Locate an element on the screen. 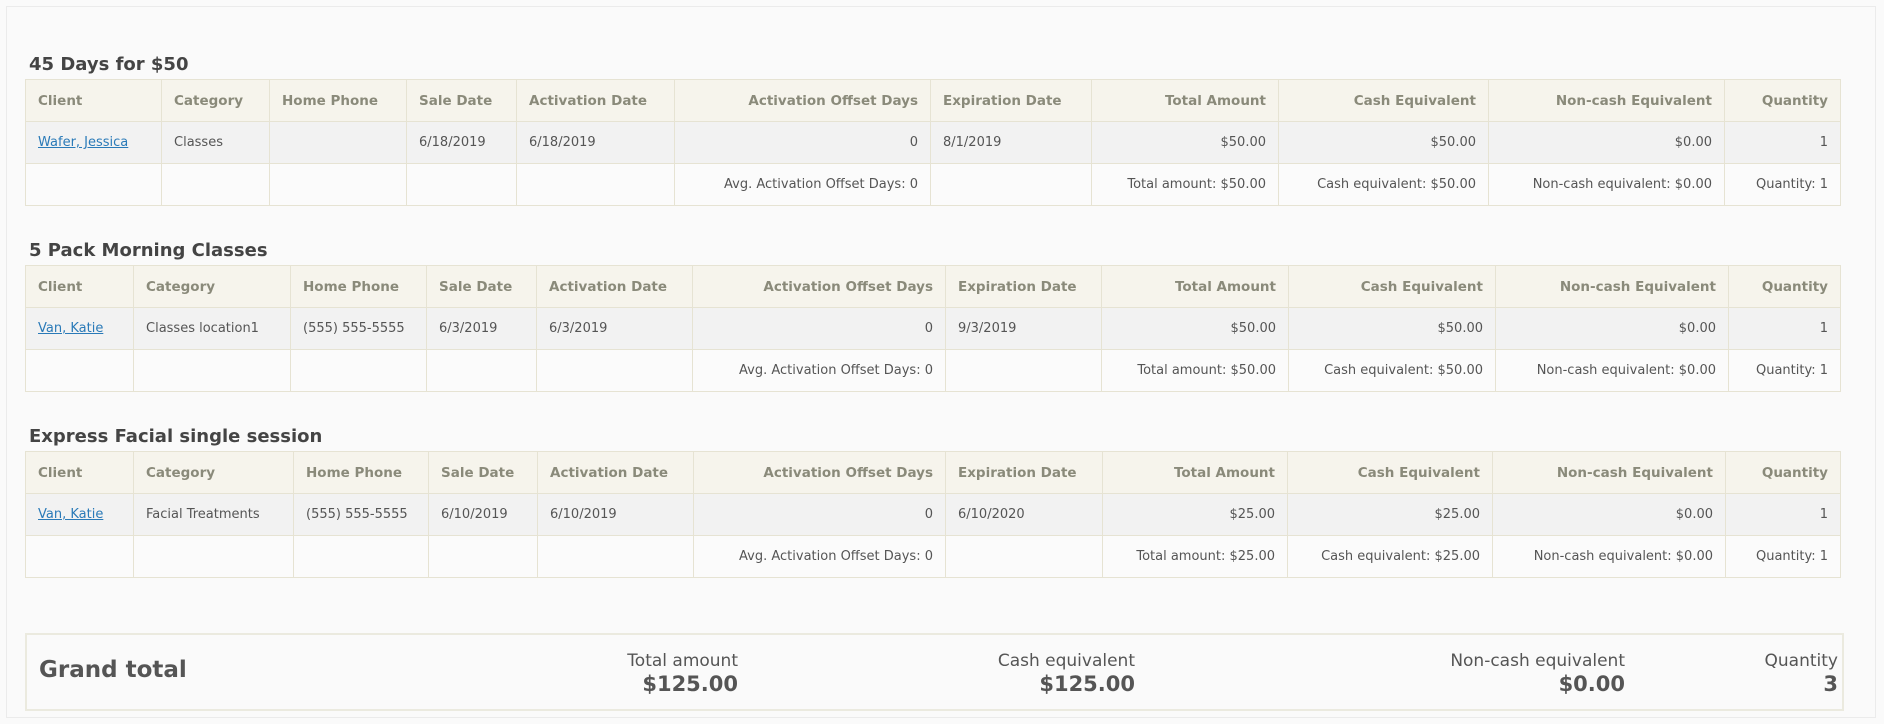 The height and width of the screenshot is (724, 1884). cell-activation-date: 6/10/2019 is located at coordinates (615, 514).